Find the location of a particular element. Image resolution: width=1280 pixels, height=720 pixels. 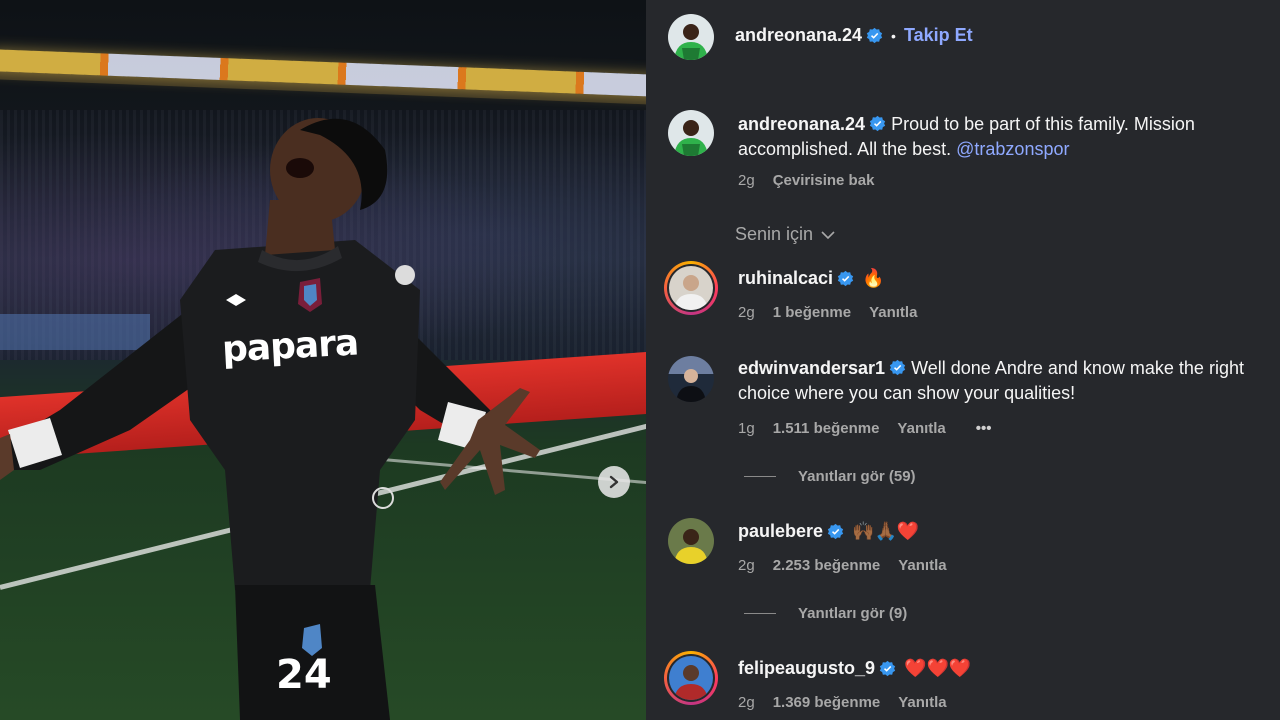

comment-meta: 2g 1 beğenme Yanıtla is located at coordinates (836, 312).